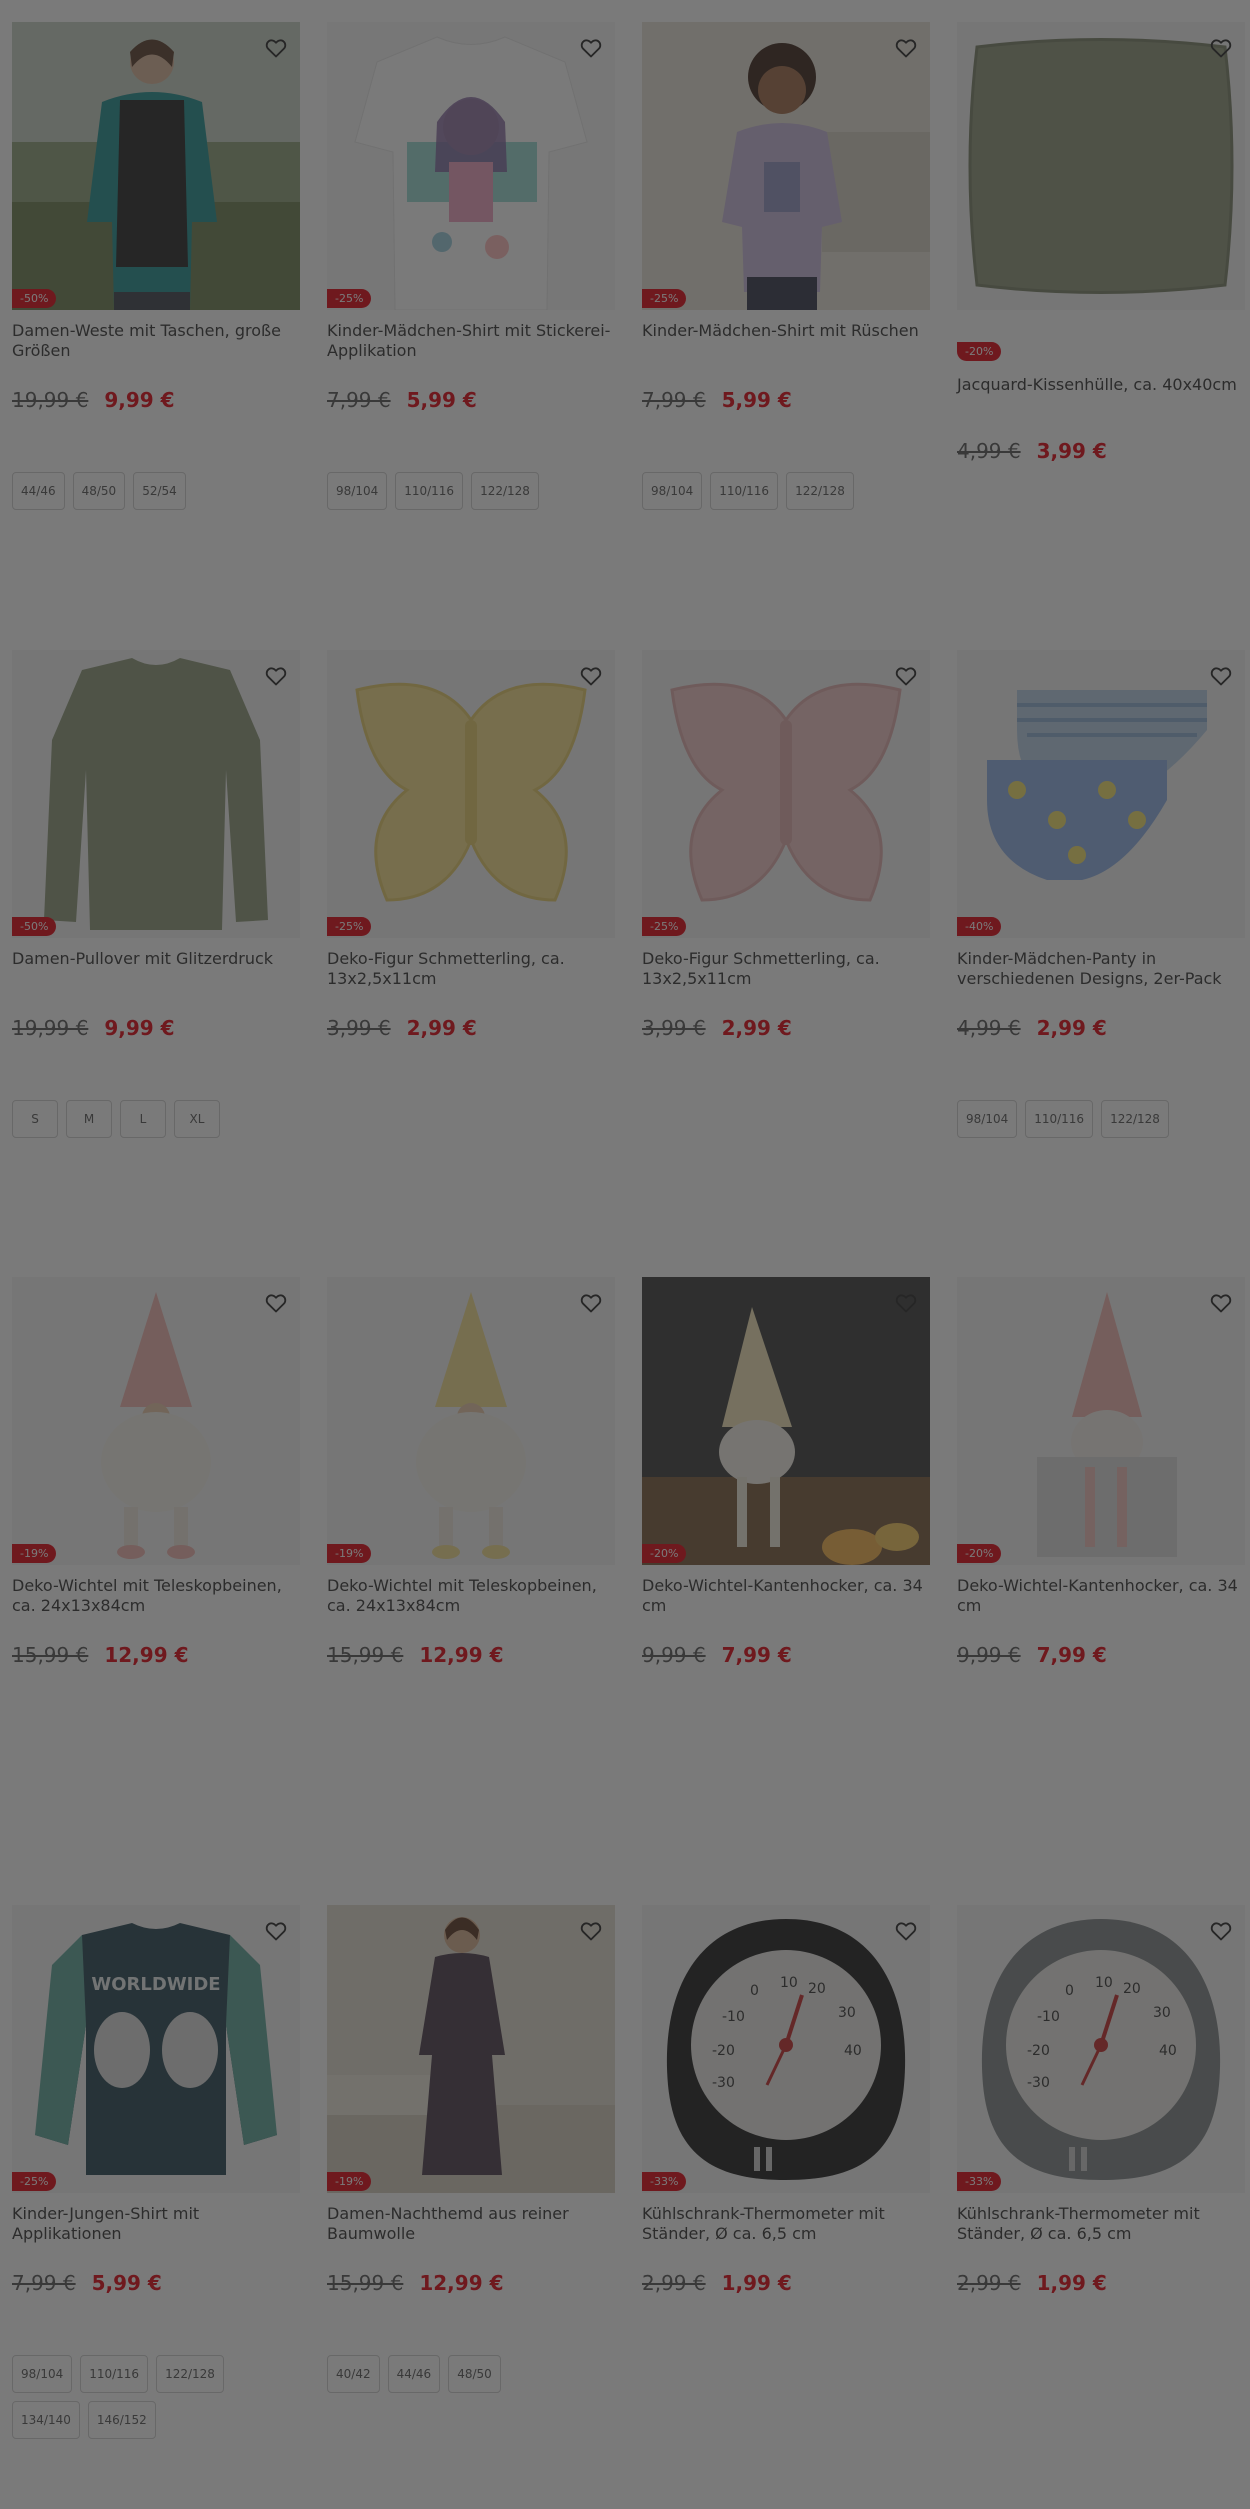 The image size is (1250, 2509). Describe the element at coordinates (756, 2283) in the screenshot. I see `sale-price: 1,99 €` at that location.